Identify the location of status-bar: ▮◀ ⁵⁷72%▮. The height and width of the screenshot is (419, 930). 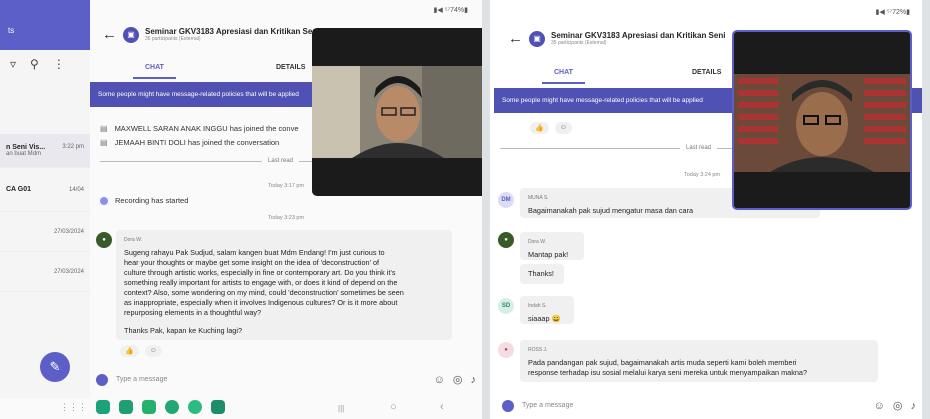
(892, 12).